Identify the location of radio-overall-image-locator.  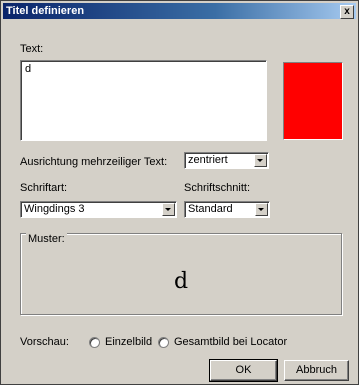
(163, 342).